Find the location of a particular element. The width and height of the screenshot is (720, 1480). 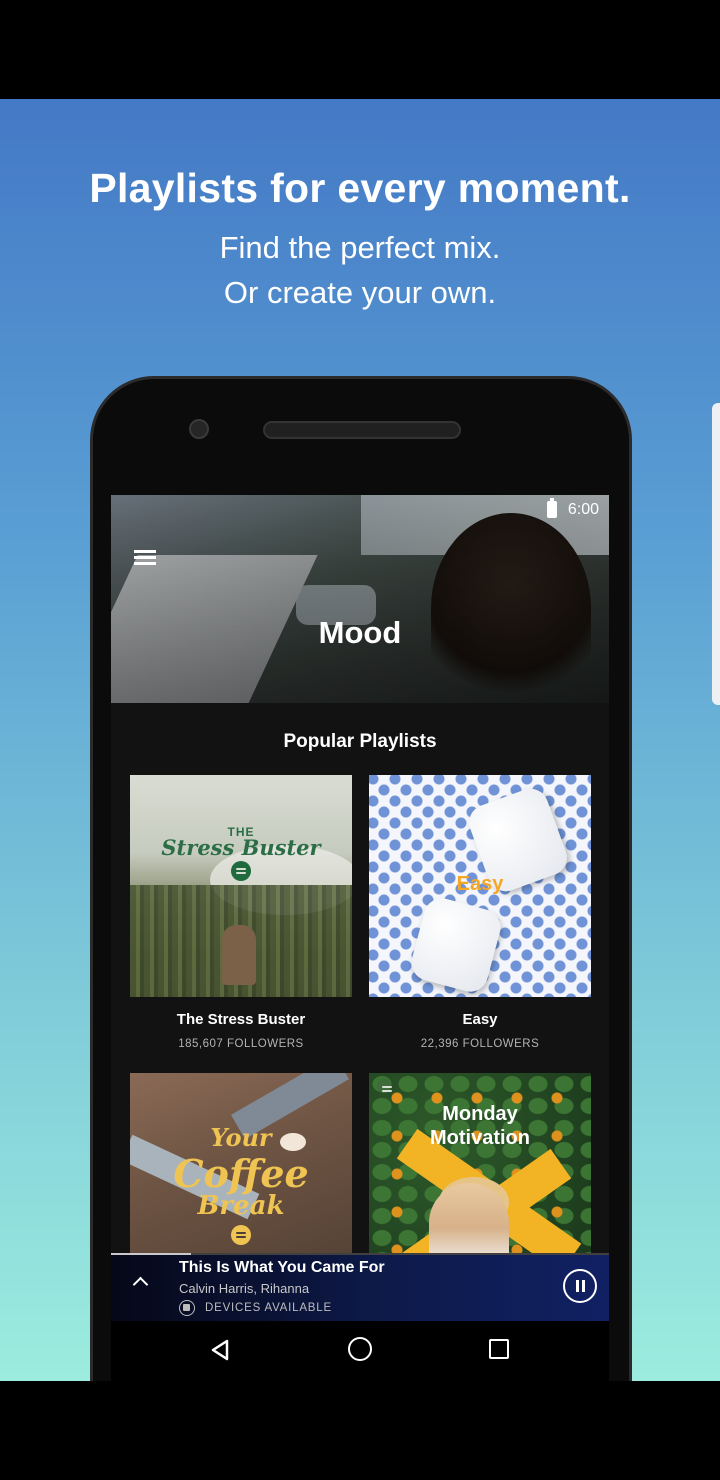

progress-track is located at coordinates (360, 1254).